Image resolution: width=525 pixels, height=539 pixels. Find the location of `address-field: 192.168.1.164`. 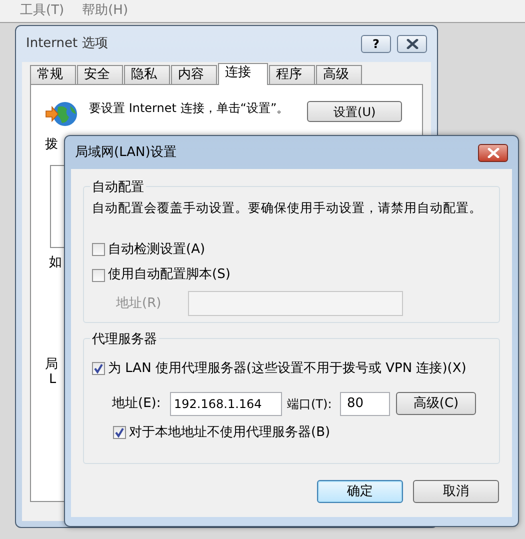

address-field: 192.168.1.164 is located at coordinates (226, 404).